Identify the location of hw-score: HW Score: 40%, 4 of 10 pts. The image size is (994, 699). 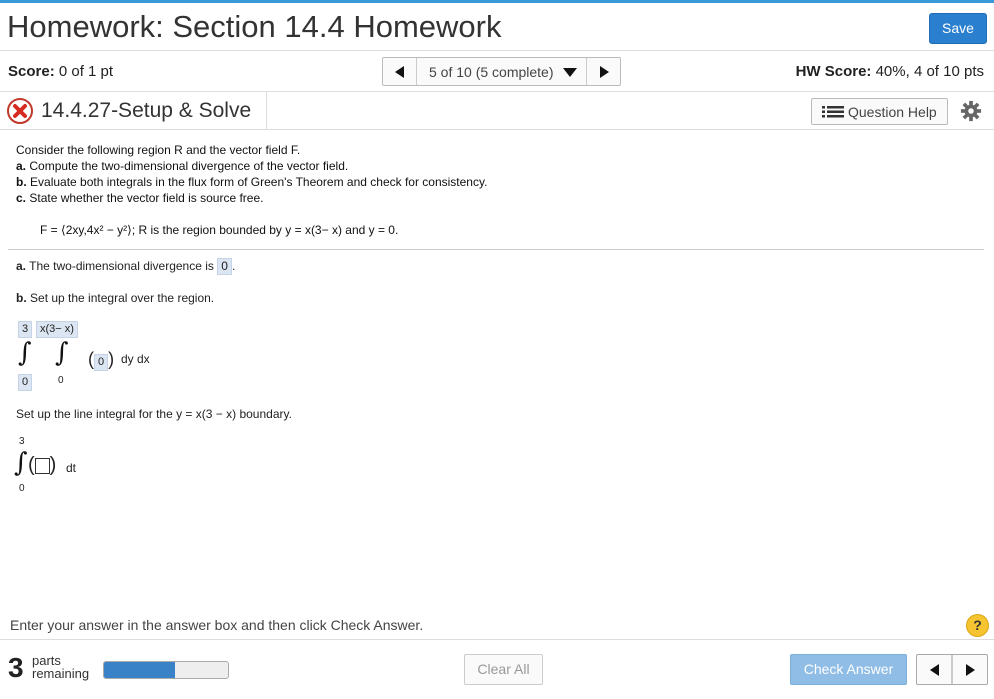
(890, 71).